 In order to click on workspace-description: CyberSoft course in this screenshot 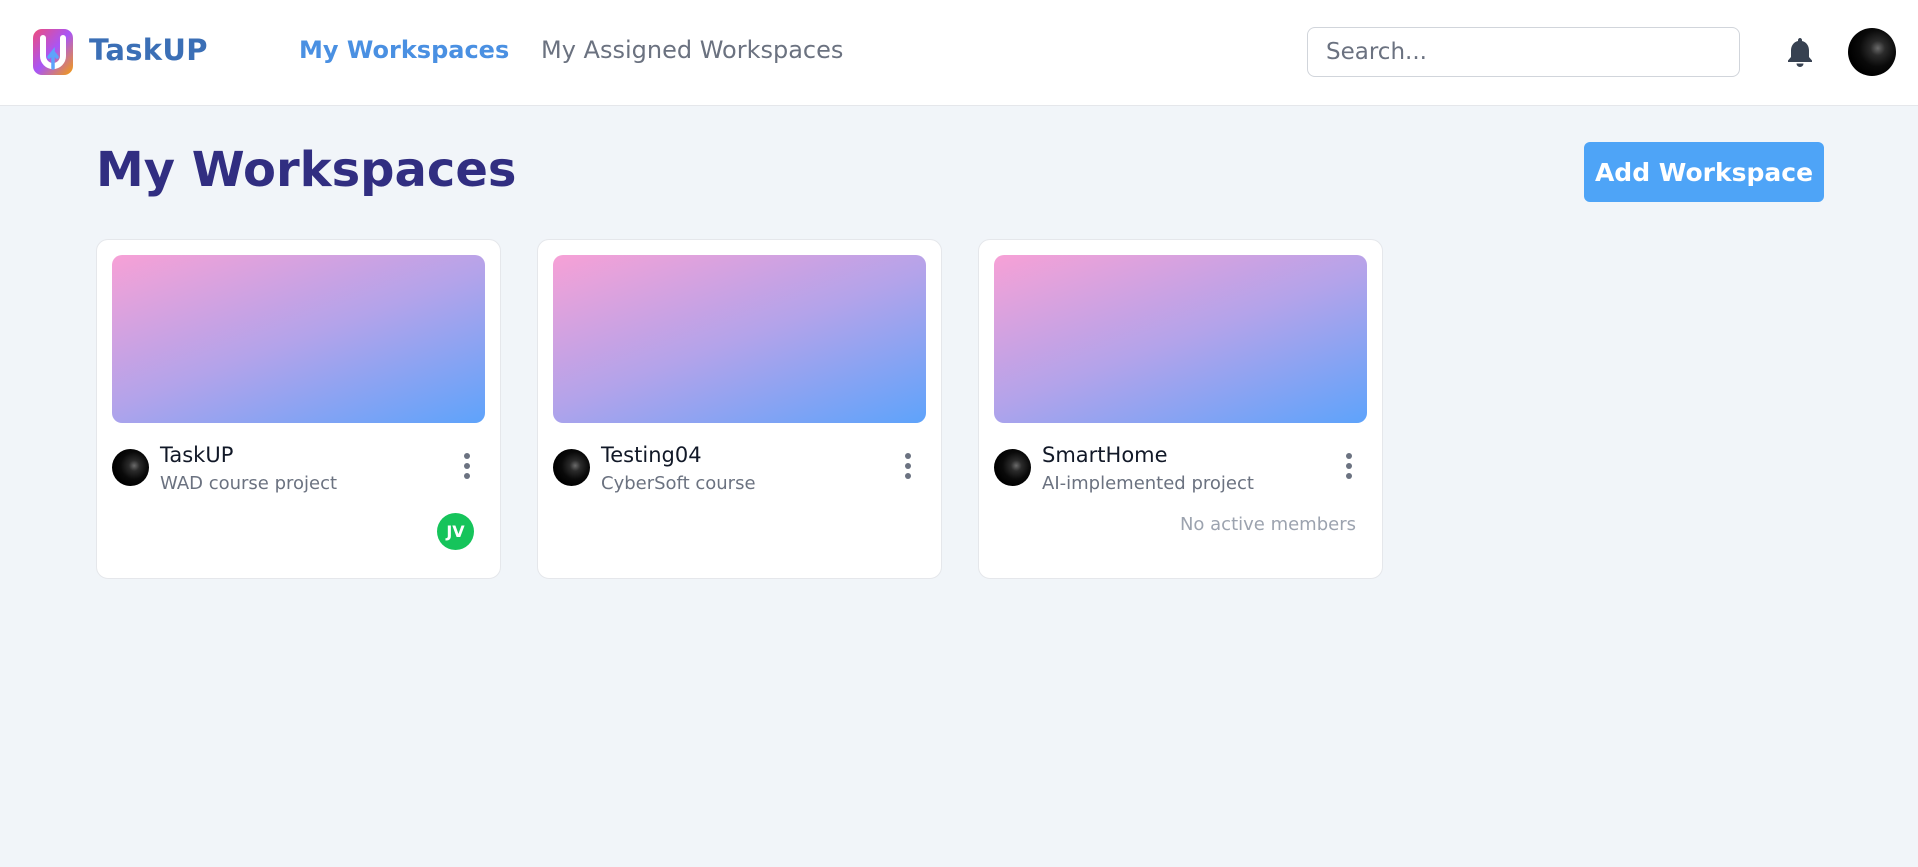, I will do `click(678, 483)`.